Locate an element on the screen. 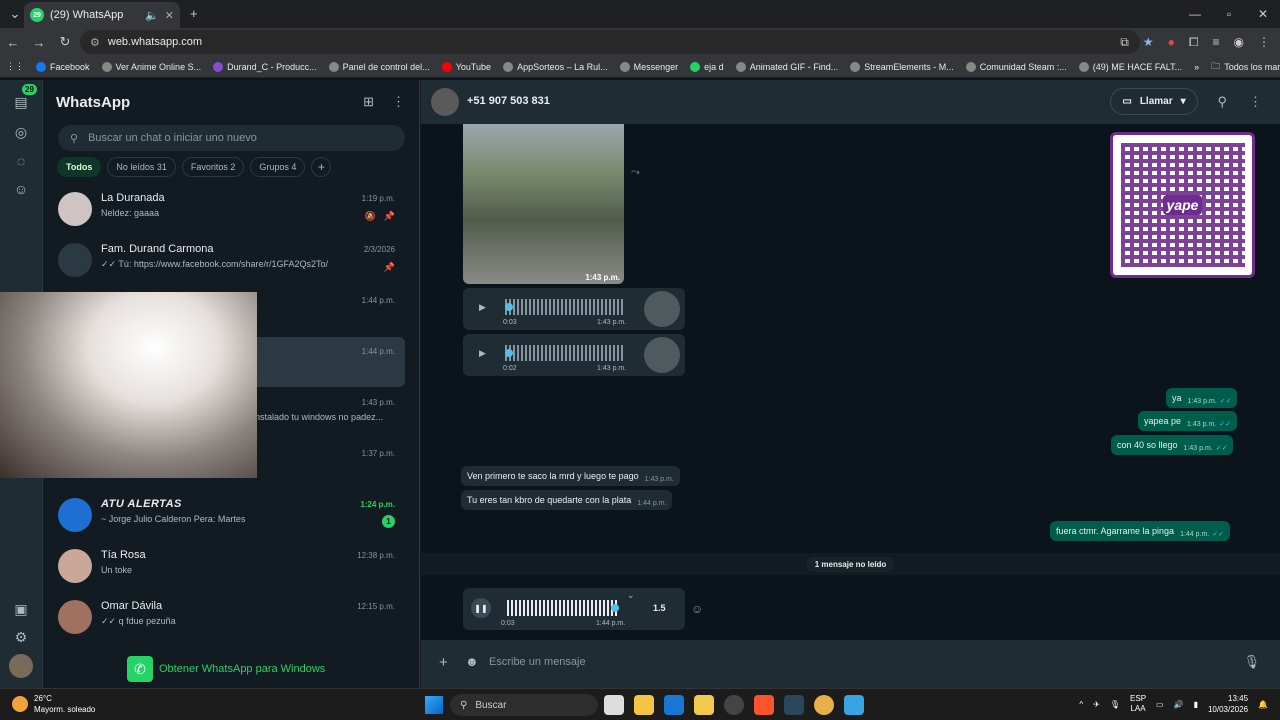 The height and width of the screenshot is (720, 1280). tray-app-icon: ✈ is located at coordinates (1096, 704).